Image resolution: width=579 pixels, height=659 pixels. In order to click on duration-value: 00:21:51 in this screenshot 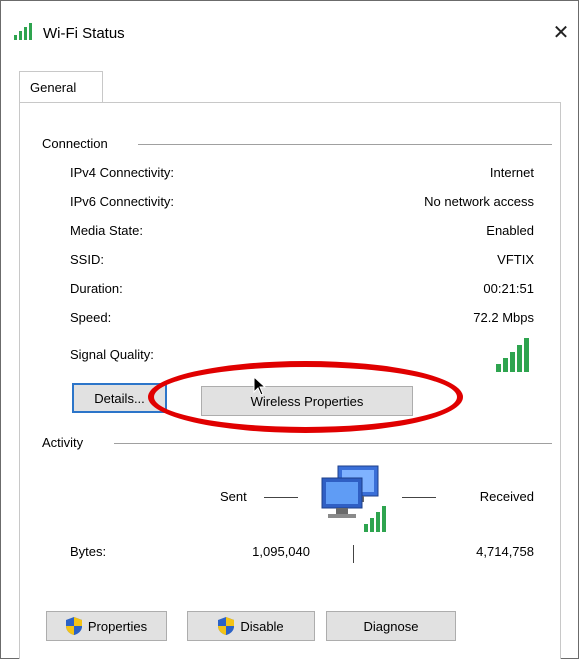, I will do `click(508, 288)`.